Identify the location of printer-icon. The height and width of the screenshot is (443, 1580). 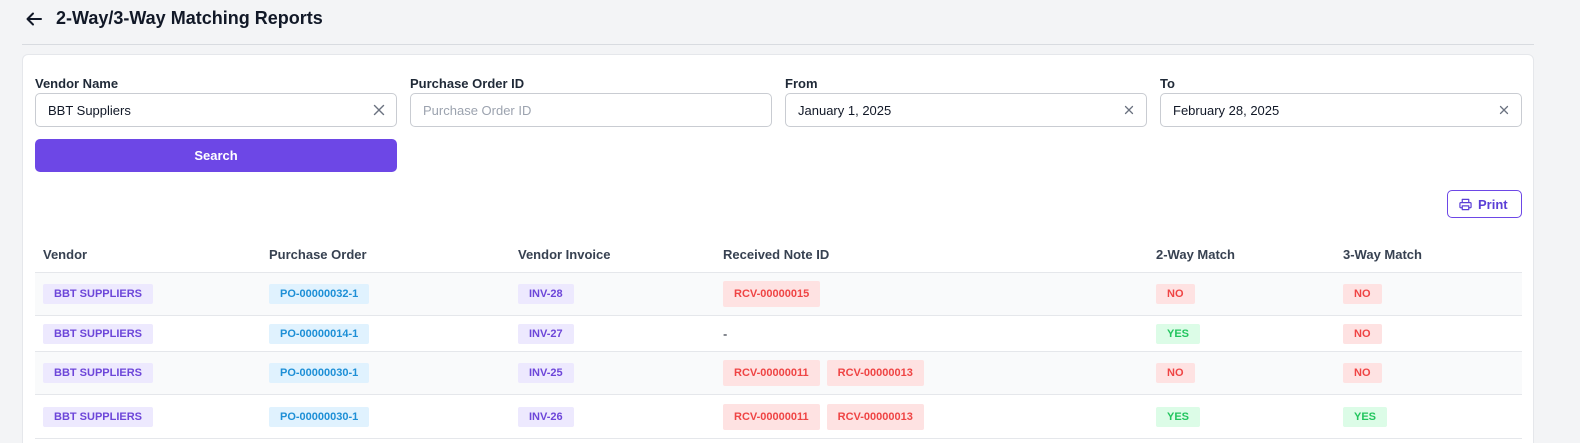
(1465, 204).